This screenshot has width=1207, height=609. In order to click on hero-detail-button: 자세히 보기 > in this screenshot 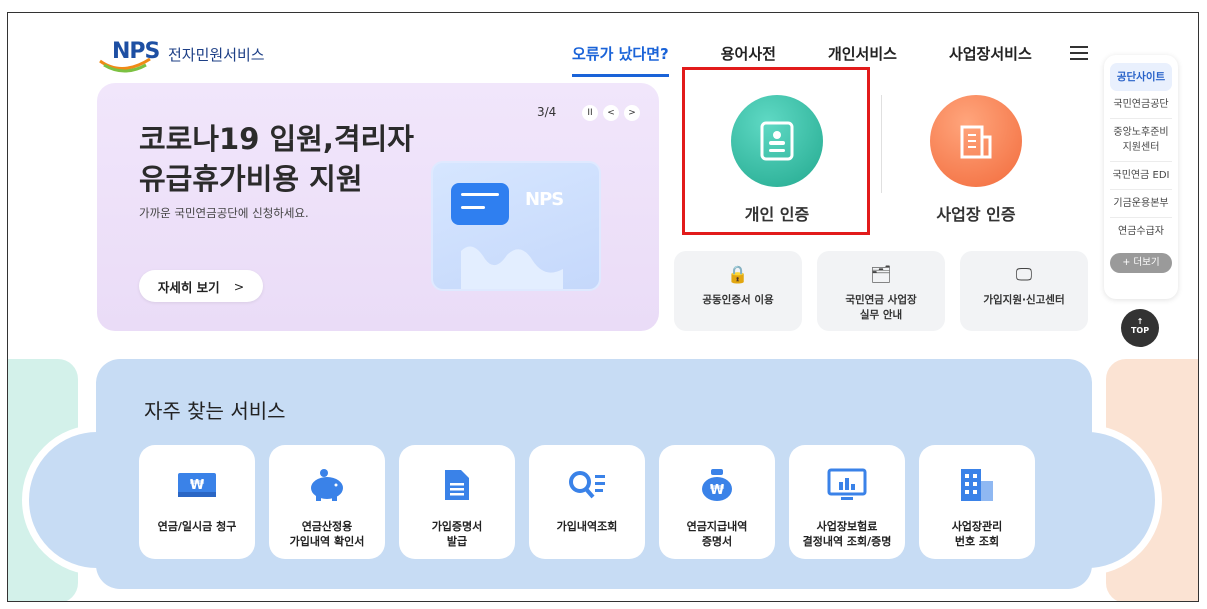, I will do `click(201, 286)`.